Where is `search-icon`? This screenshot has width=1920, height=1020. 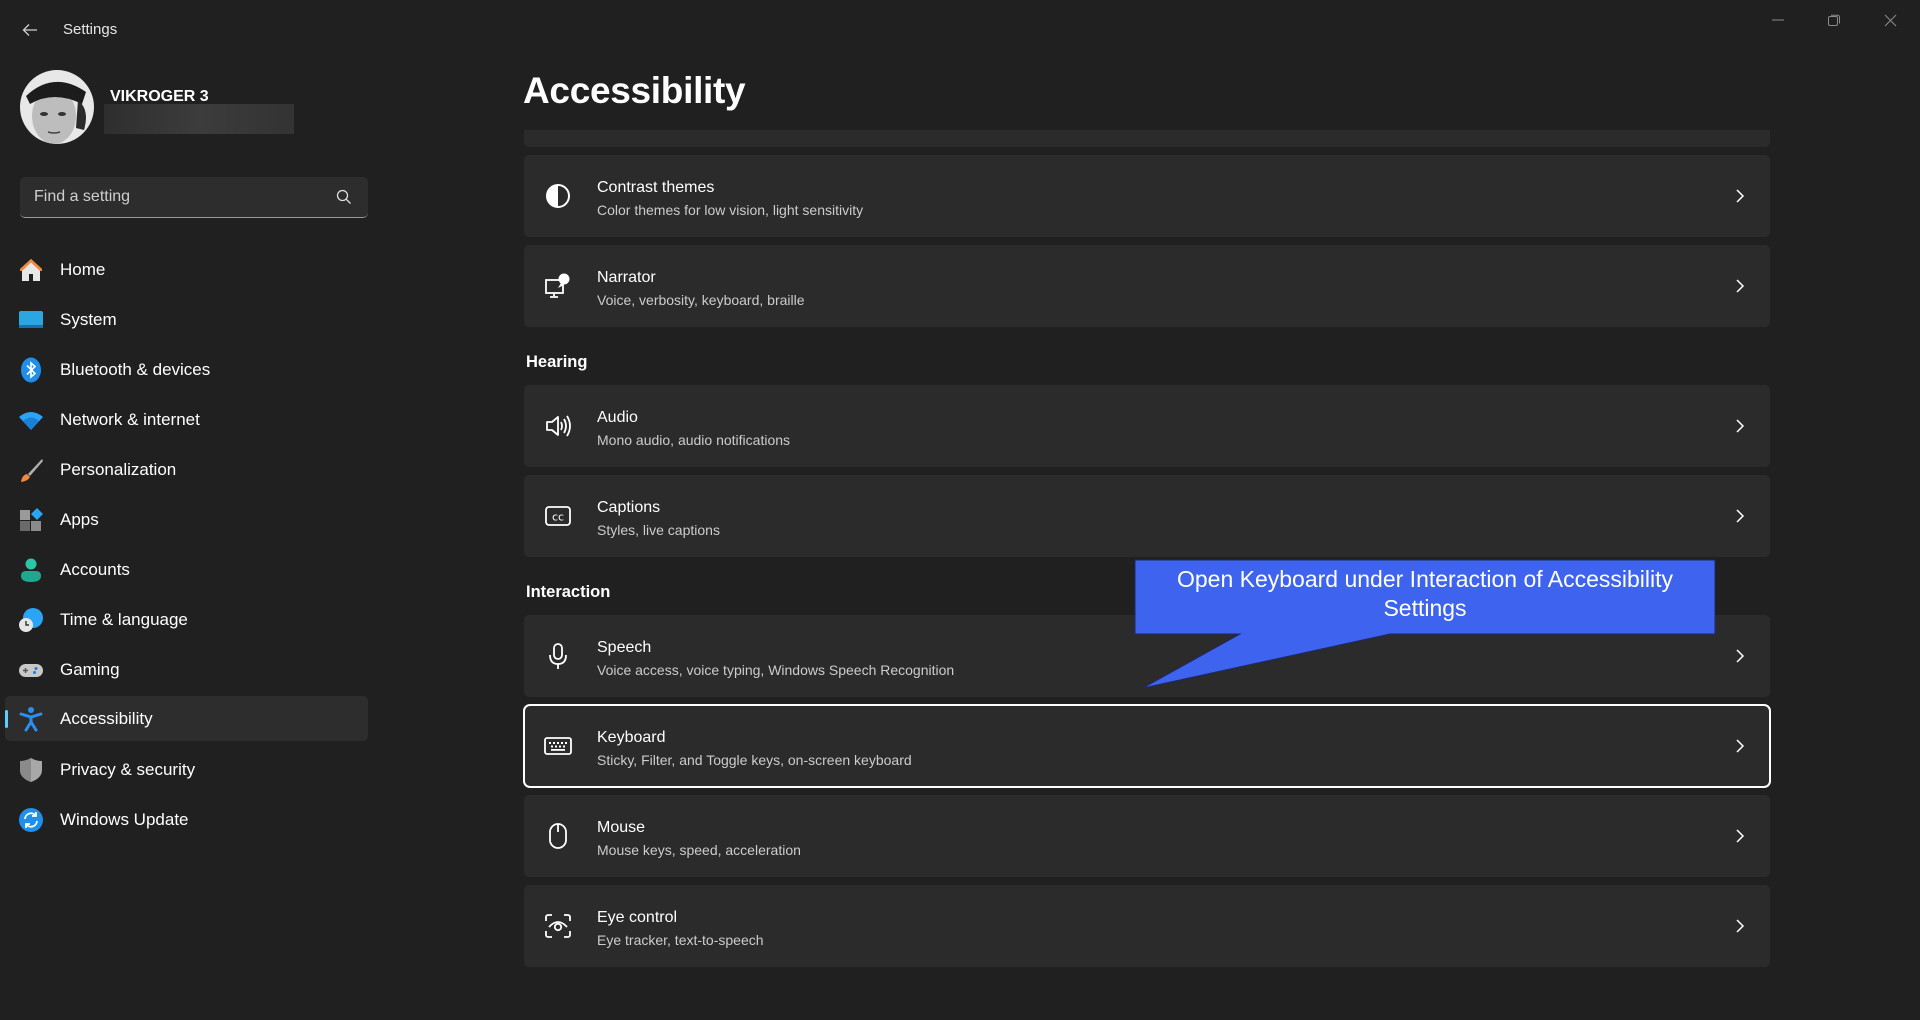 search-icon is located at coordinates (344, 197).